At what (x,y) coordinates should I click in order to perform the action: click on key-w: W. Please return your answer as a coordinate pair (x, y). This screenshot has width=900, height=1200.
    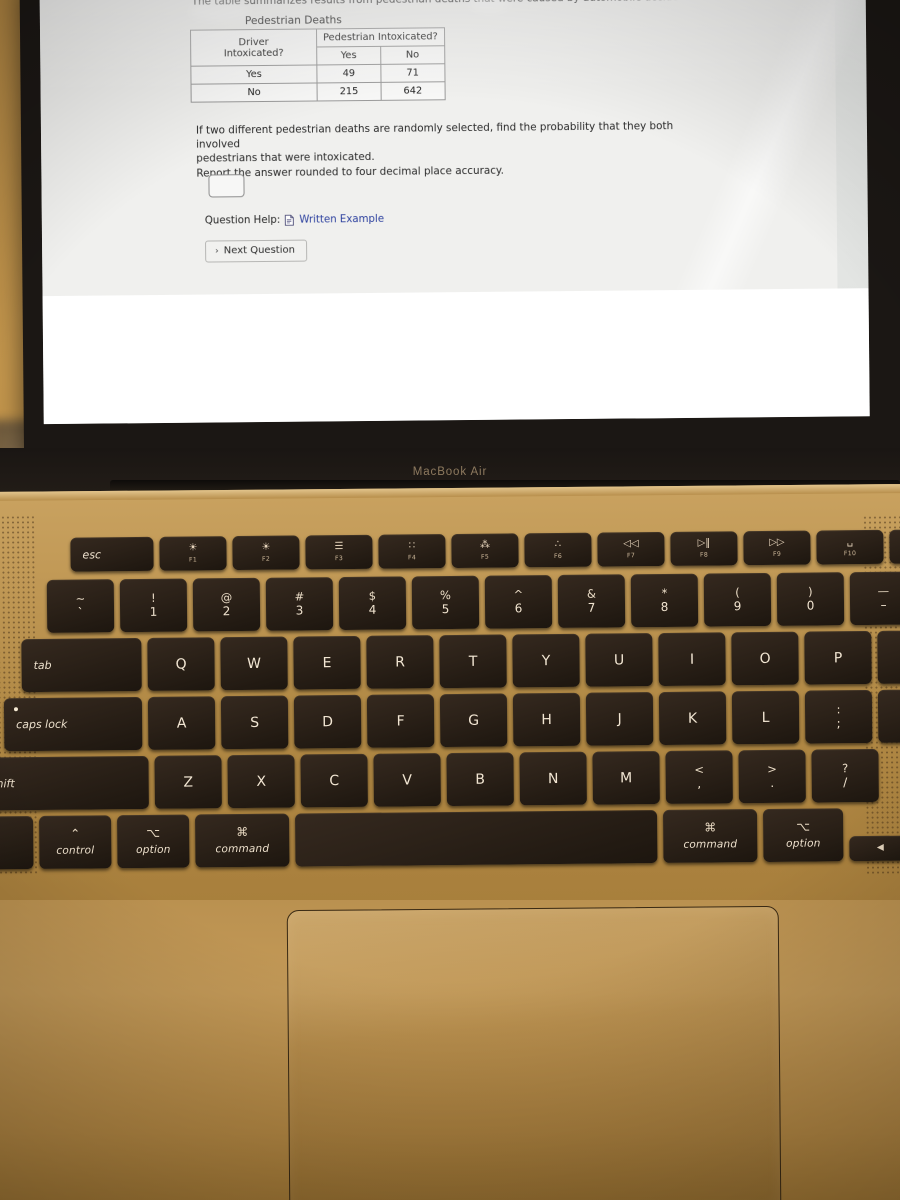
    Looking at the image, I should click on (254, 663).